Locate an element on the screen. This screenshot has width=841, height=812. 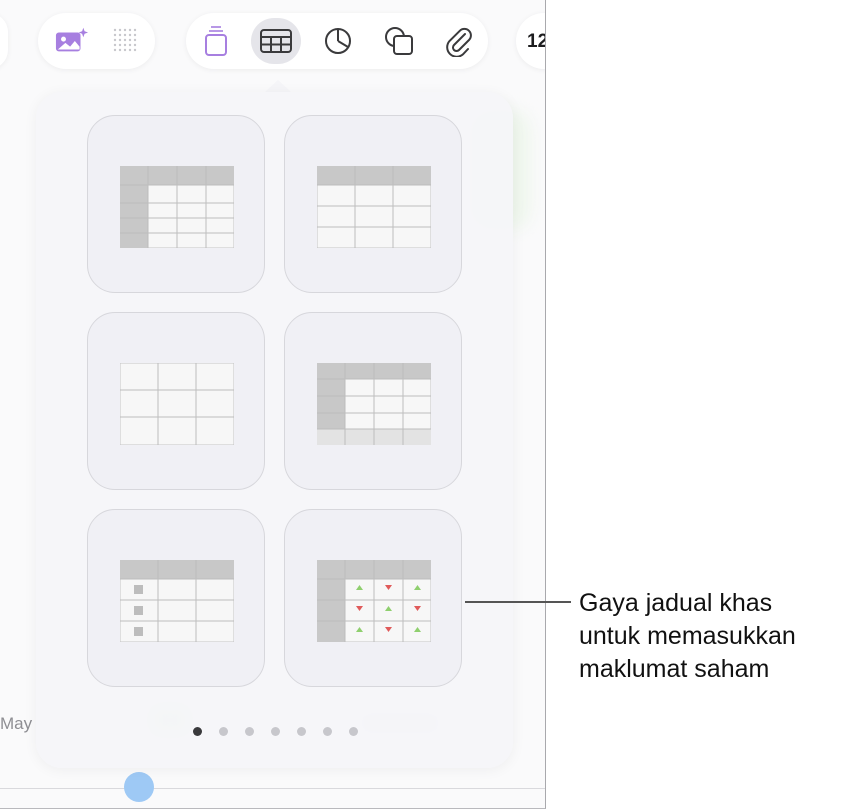
grid-dots-icon is located at coordinates (126, 41).